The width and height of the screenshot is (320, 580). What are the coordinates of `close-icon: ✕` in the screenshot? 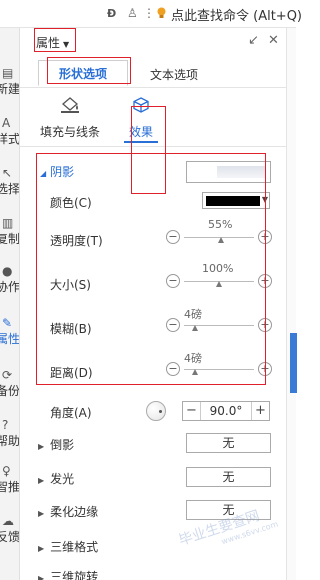 It's located at (273, 40).